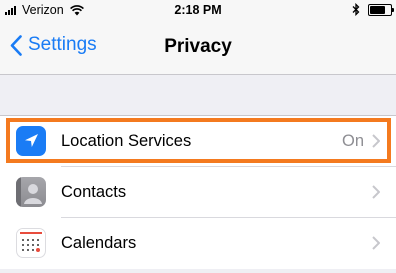 Image resolution: width=396 pixels, height=273 pixels. I want to click on row-label: Contacts, so click(94, 192).